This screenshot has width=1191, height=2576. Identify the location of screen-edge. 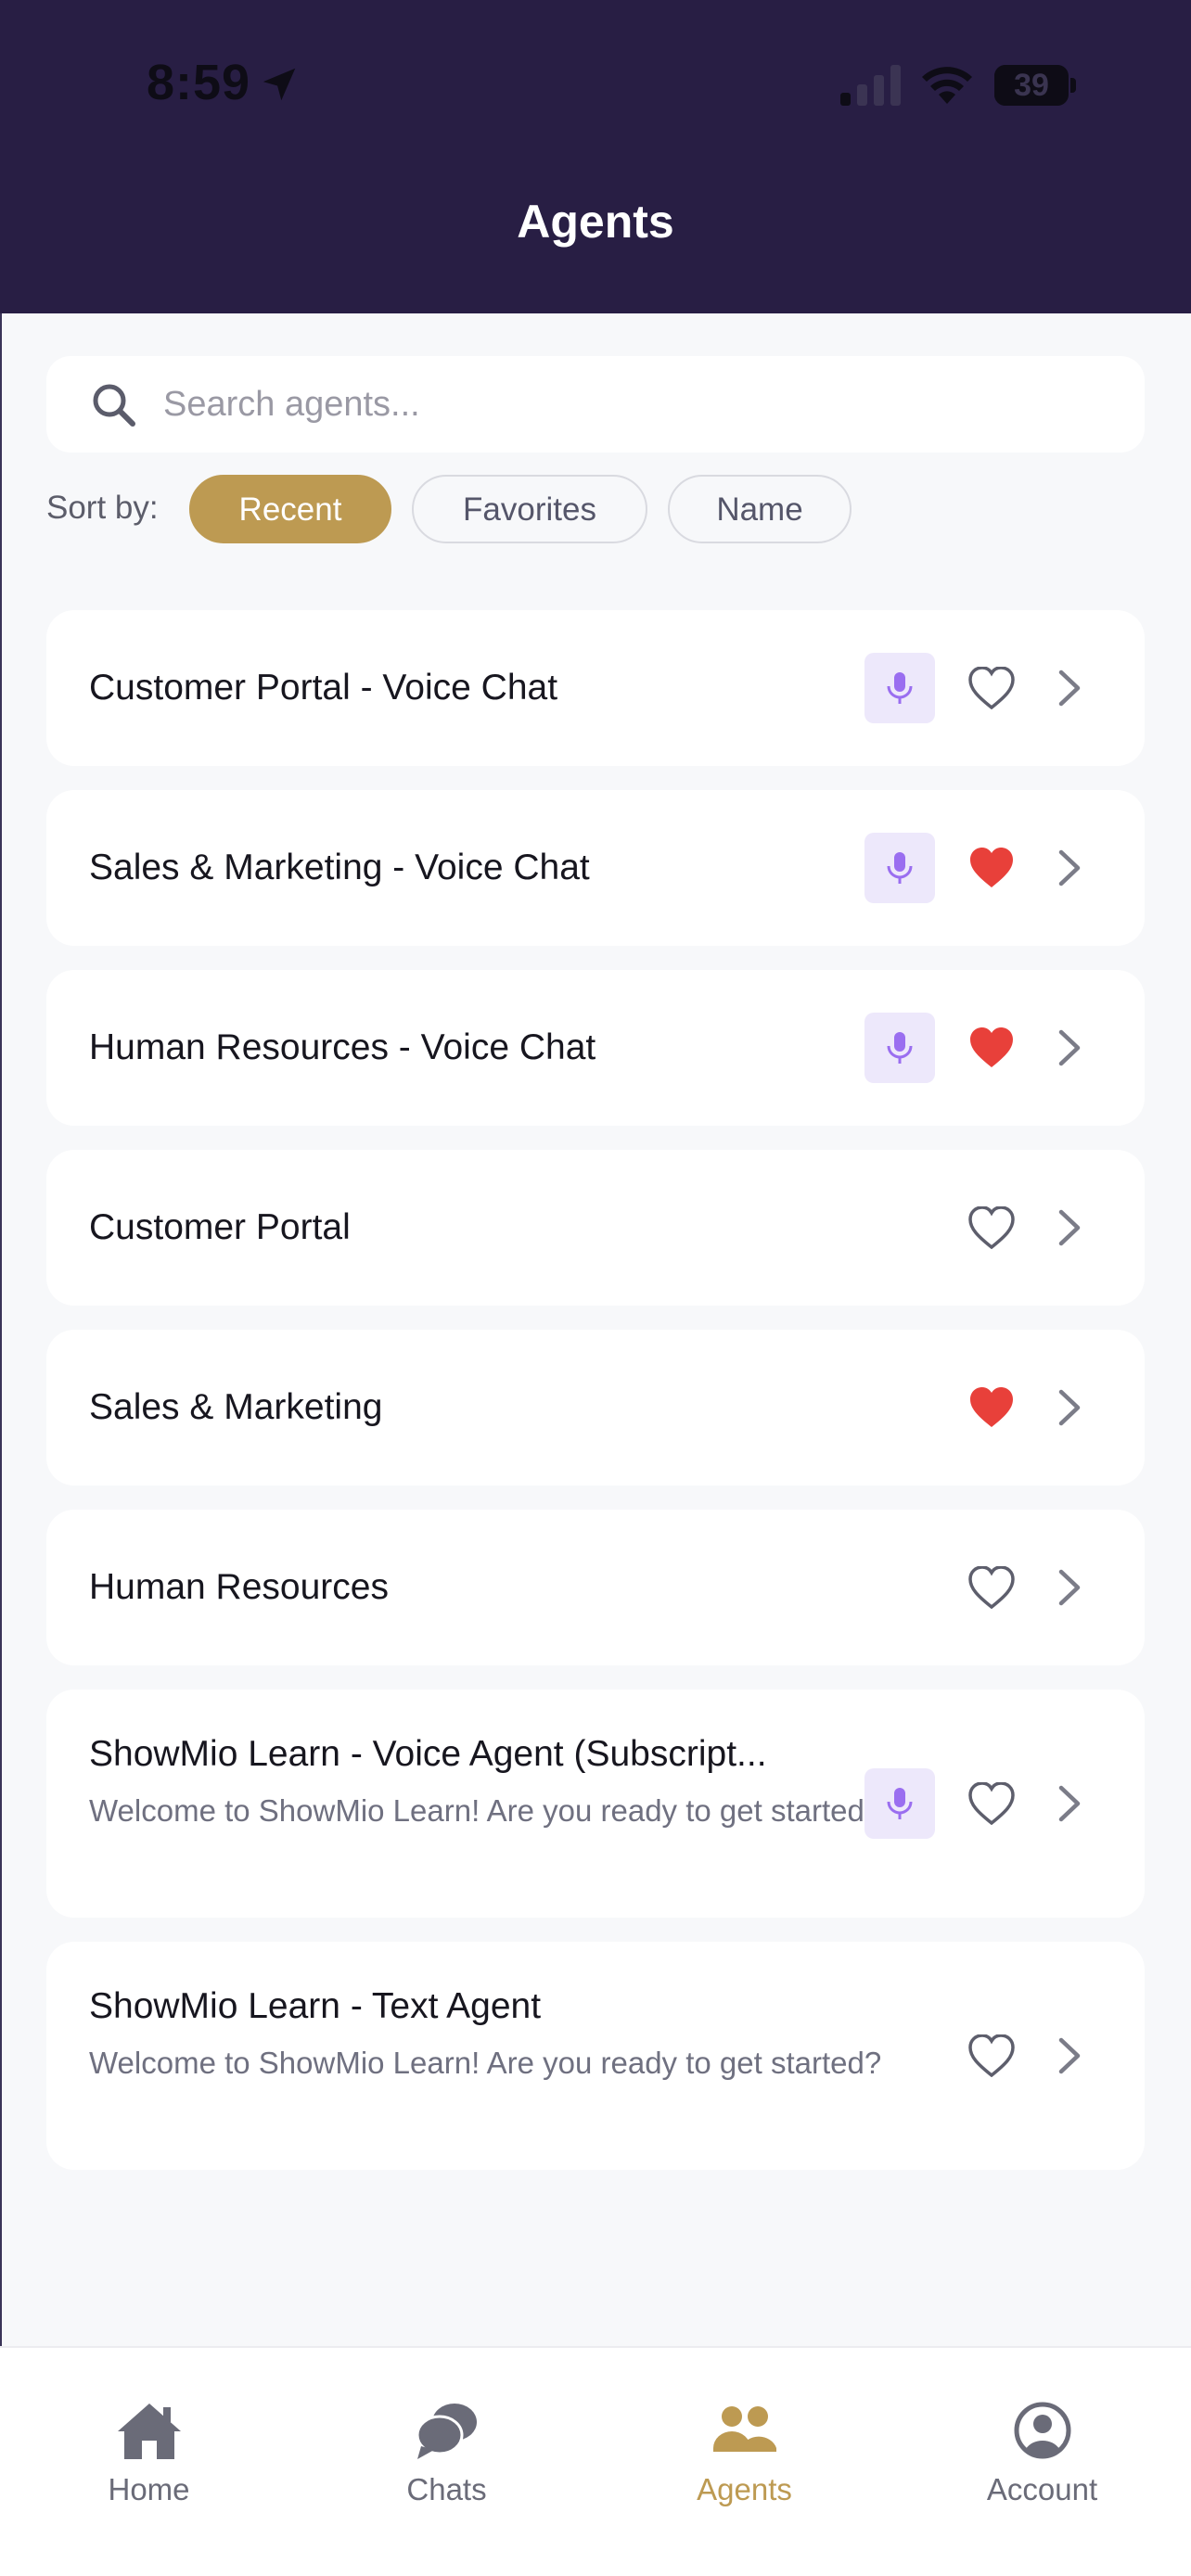
(1, 1330).